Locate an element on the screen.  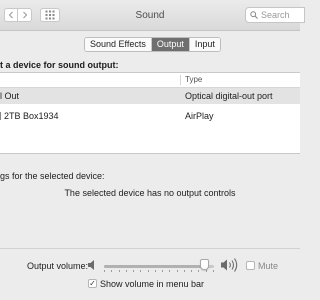
output-device-heading: t a device for sound output: is located at coordinates (59, 65).